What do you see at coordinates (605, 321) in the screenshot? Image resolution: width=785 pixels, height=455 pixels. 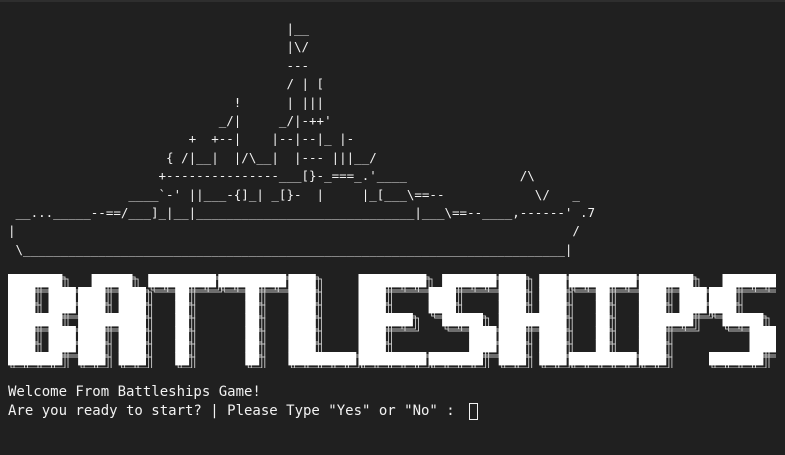 I see `banner-letter-i` at bounding box center [605, 321].